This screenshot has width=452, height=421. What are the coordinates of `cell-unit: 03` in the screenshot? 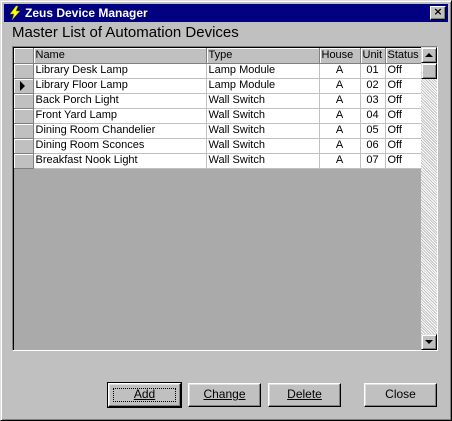 It's located at (373, 101).